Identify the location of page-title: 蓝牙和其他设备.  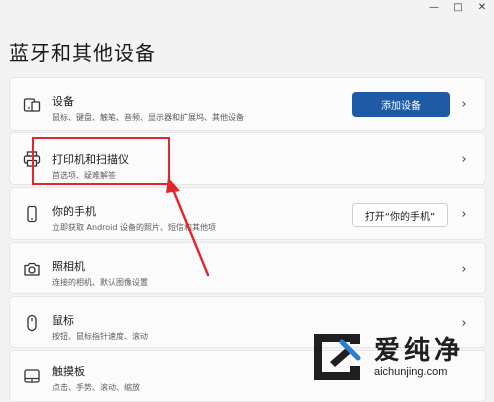
(82, 53).